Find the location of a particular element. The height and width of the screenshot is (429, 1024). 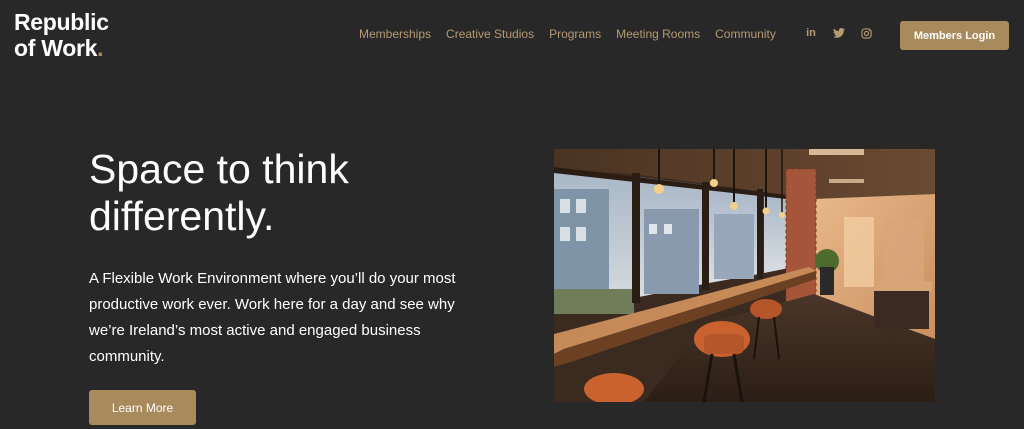

brand-logo-line2: of Work is located at coordinates (56, 48).